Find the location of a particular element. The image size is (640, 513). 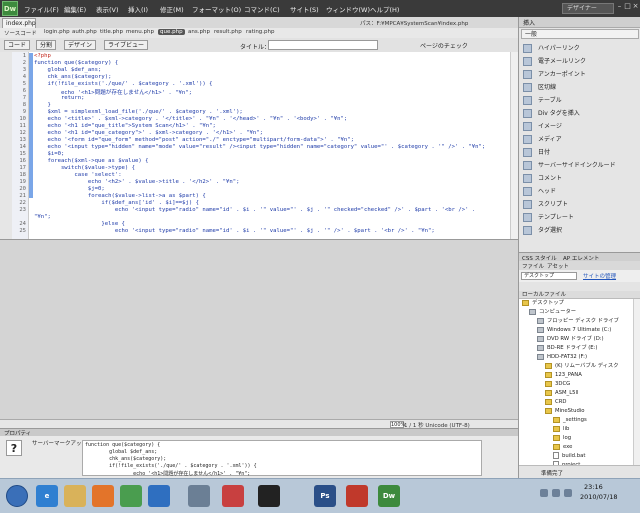

insert-script: スクリプト is located at coordinates (580, 205).